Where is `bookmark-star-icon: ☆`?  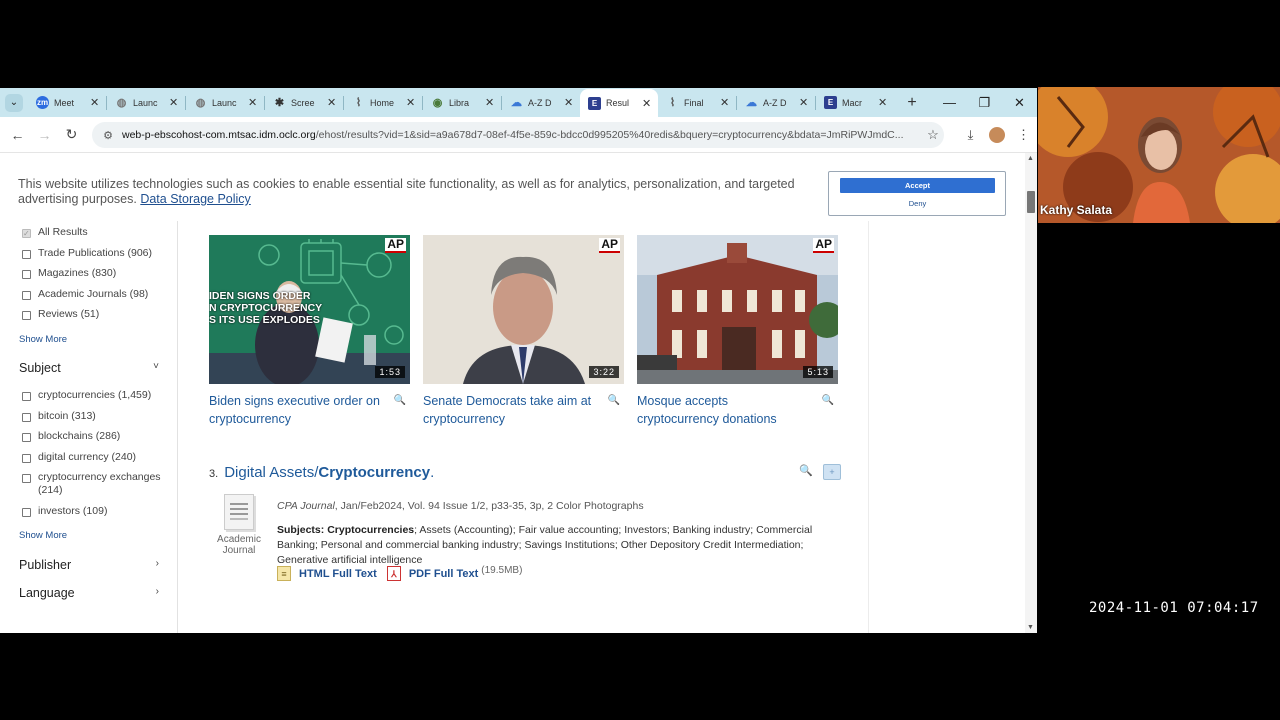 bookmark-star-icon: ☆ is located at coordinates (933, 135).